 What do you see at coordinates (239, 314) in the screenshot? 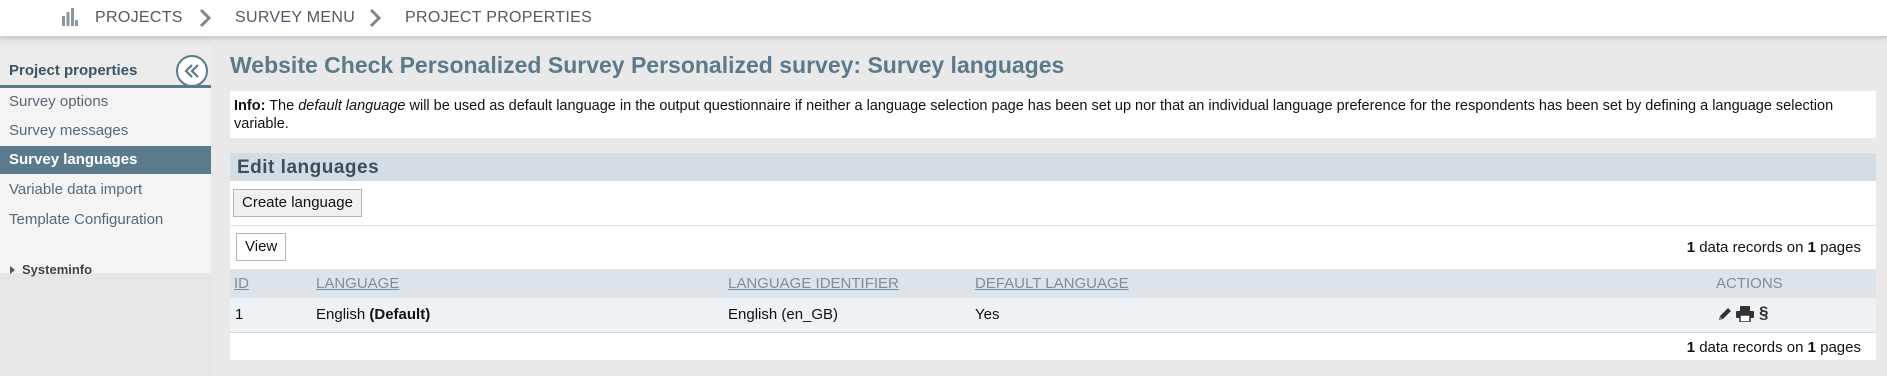
I see `cell-id: 1` at bounding box center [239, 314].